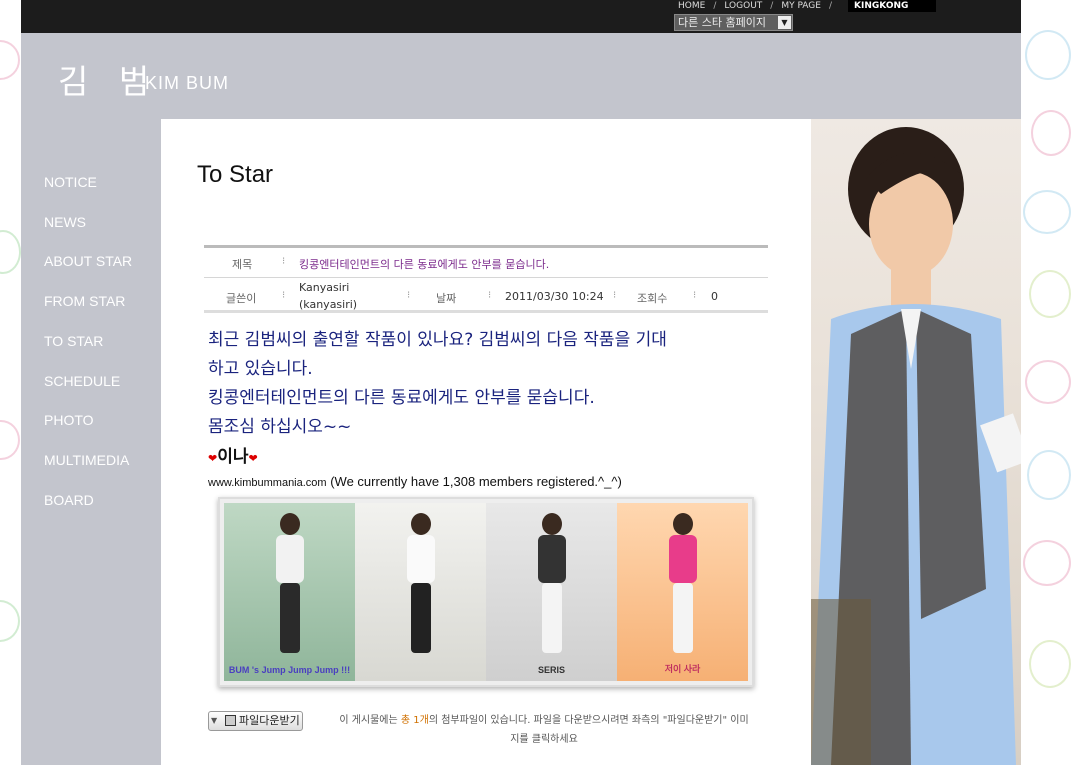  What do you see at coordinates (233, 457) in the screenshot?
I see `signature-text: 이나` at bounding box center [233, 457].